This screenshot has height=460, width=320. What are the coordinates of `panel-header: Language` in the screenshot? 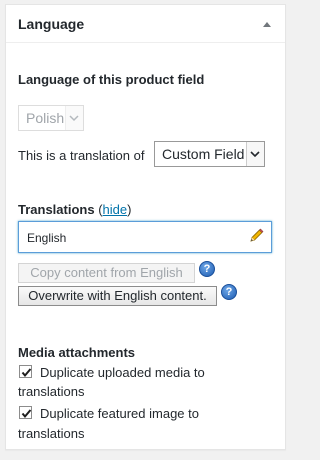 It's located at (145, 24).